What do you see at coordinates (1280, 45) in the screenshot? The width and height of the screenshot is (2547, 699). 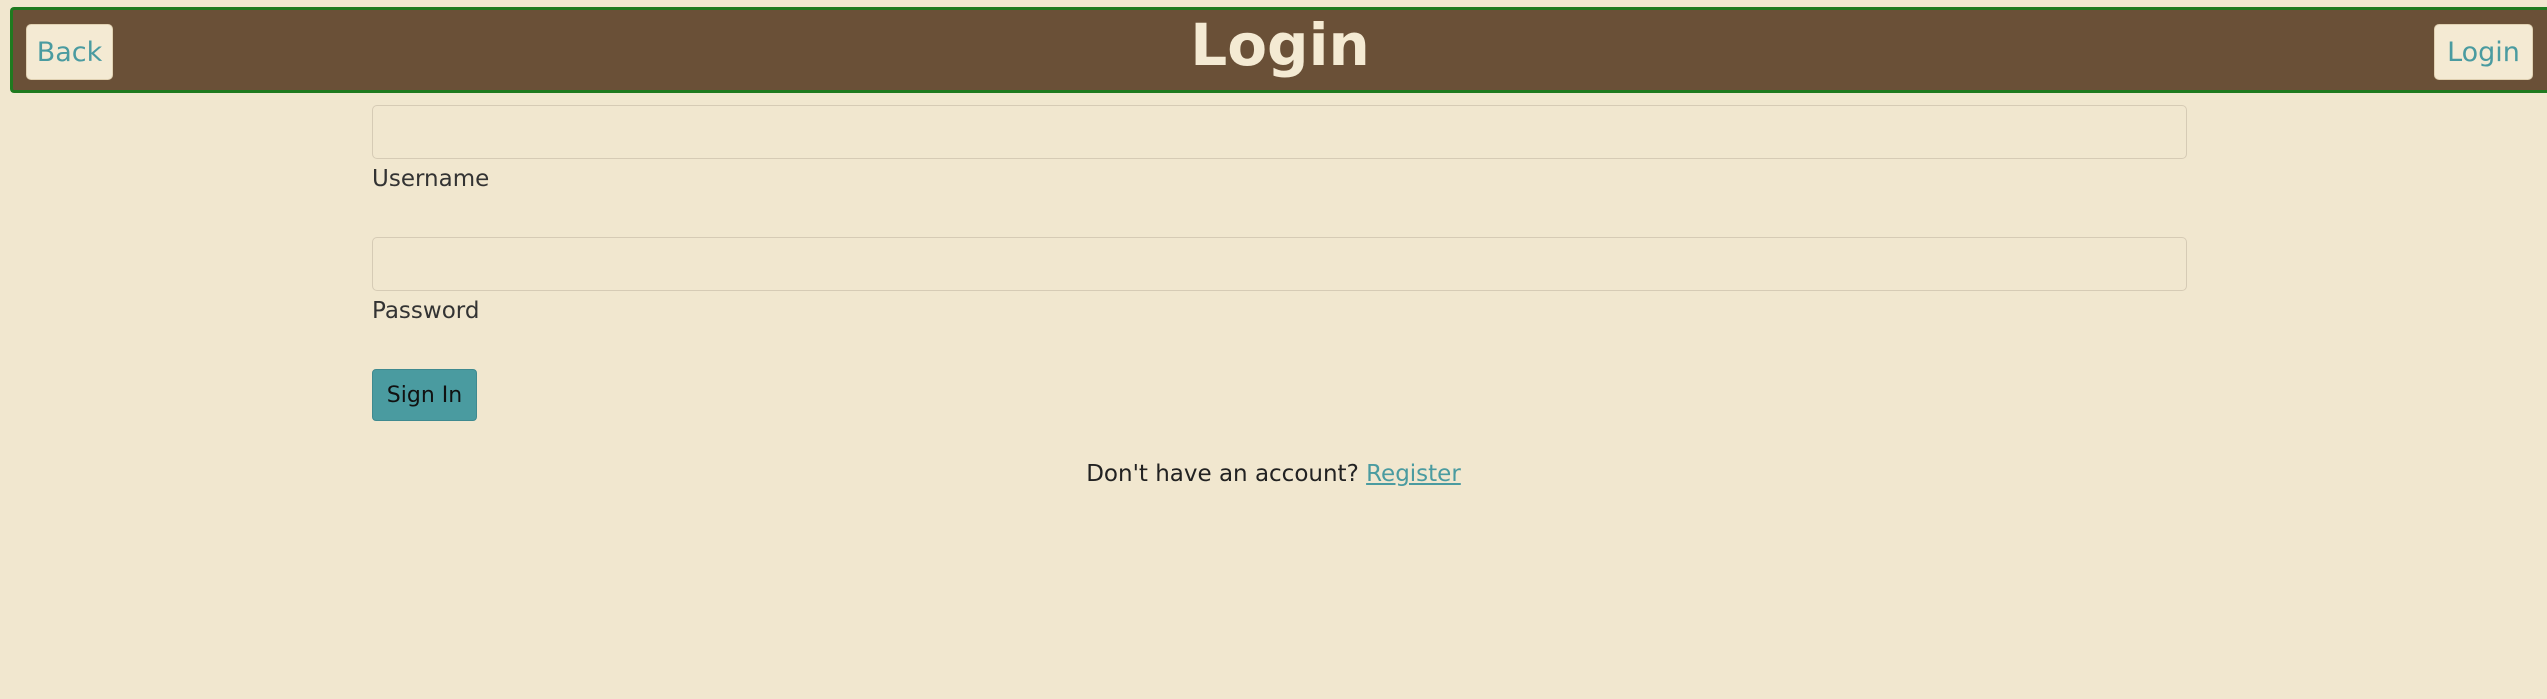 I see `page-title: Login` at bounding box center [1280, 45].